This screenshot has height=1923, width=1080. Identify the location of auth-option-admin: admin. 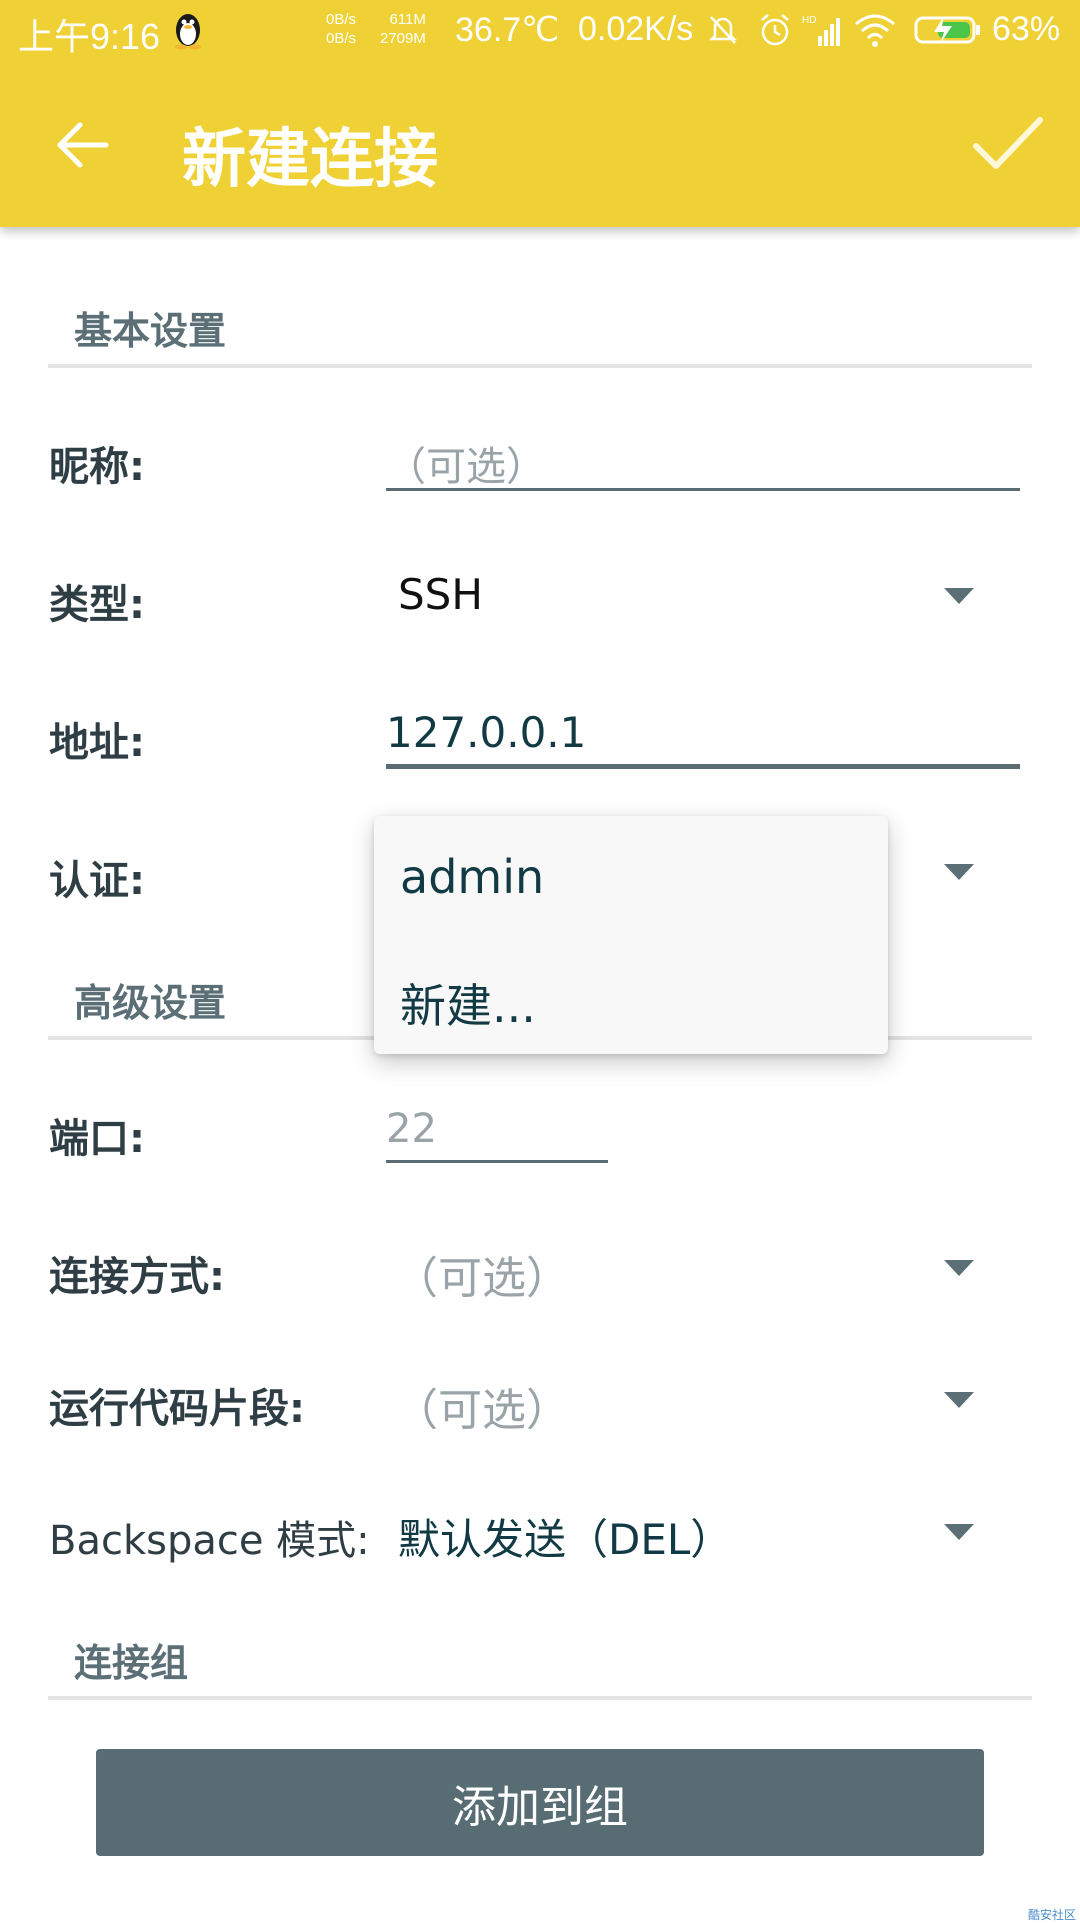
(472, 877).